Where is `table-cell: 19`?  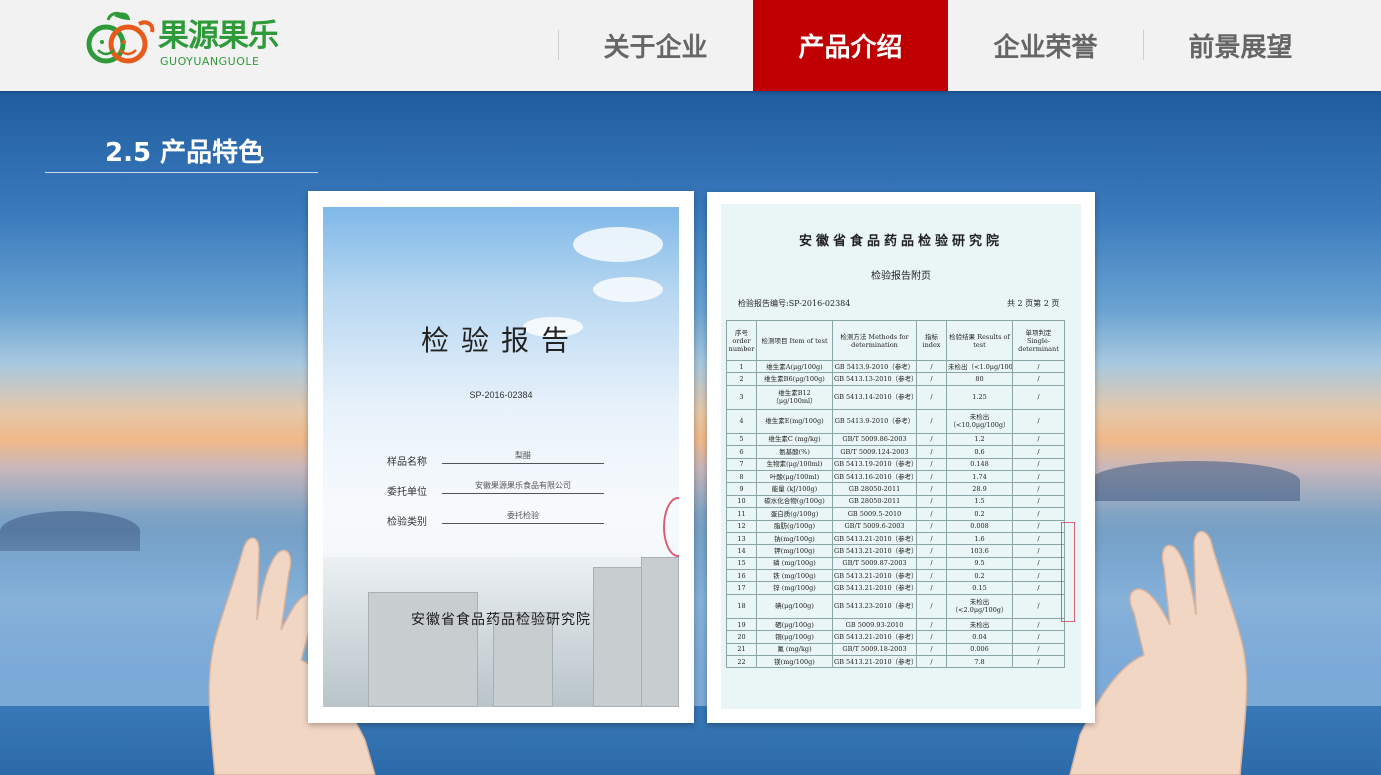 table-cell: 19 is located at coordinates (741, 624).